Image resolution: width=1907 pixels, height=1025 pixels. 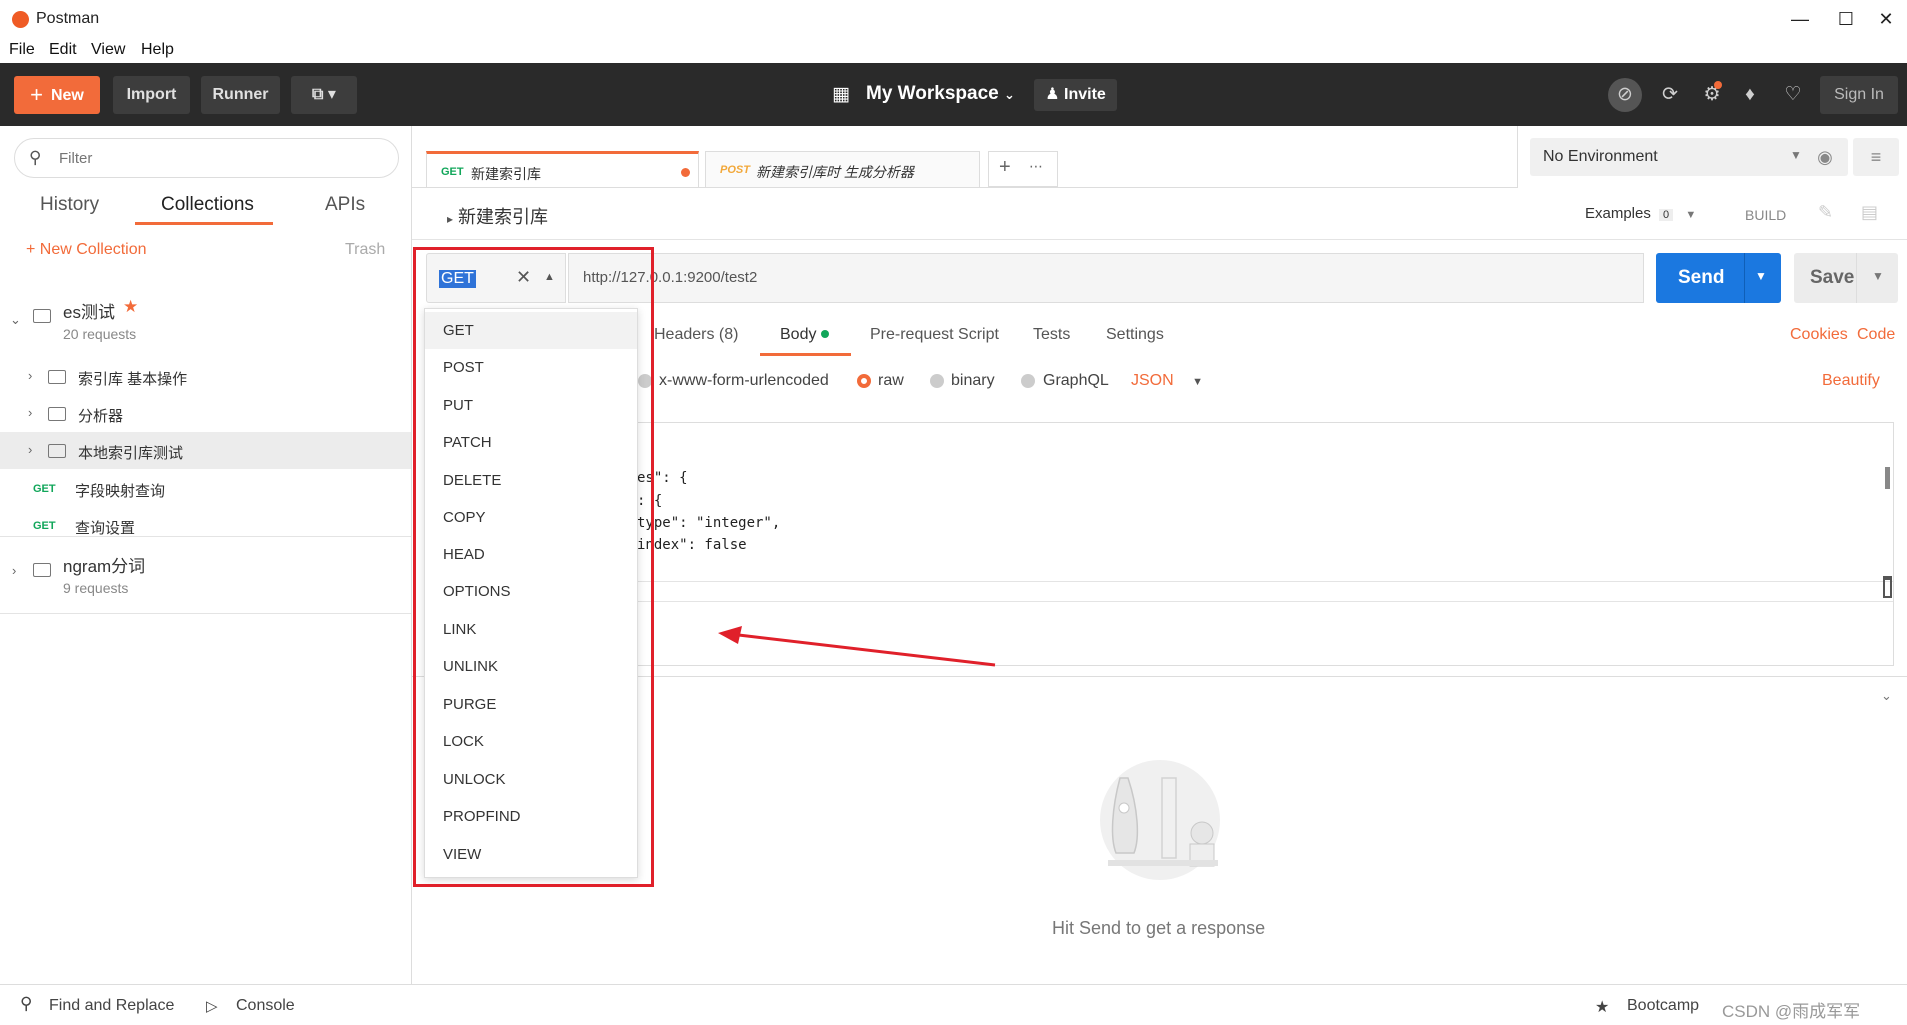 I want to click on console-button: Console, so click(x=265, y=1006).